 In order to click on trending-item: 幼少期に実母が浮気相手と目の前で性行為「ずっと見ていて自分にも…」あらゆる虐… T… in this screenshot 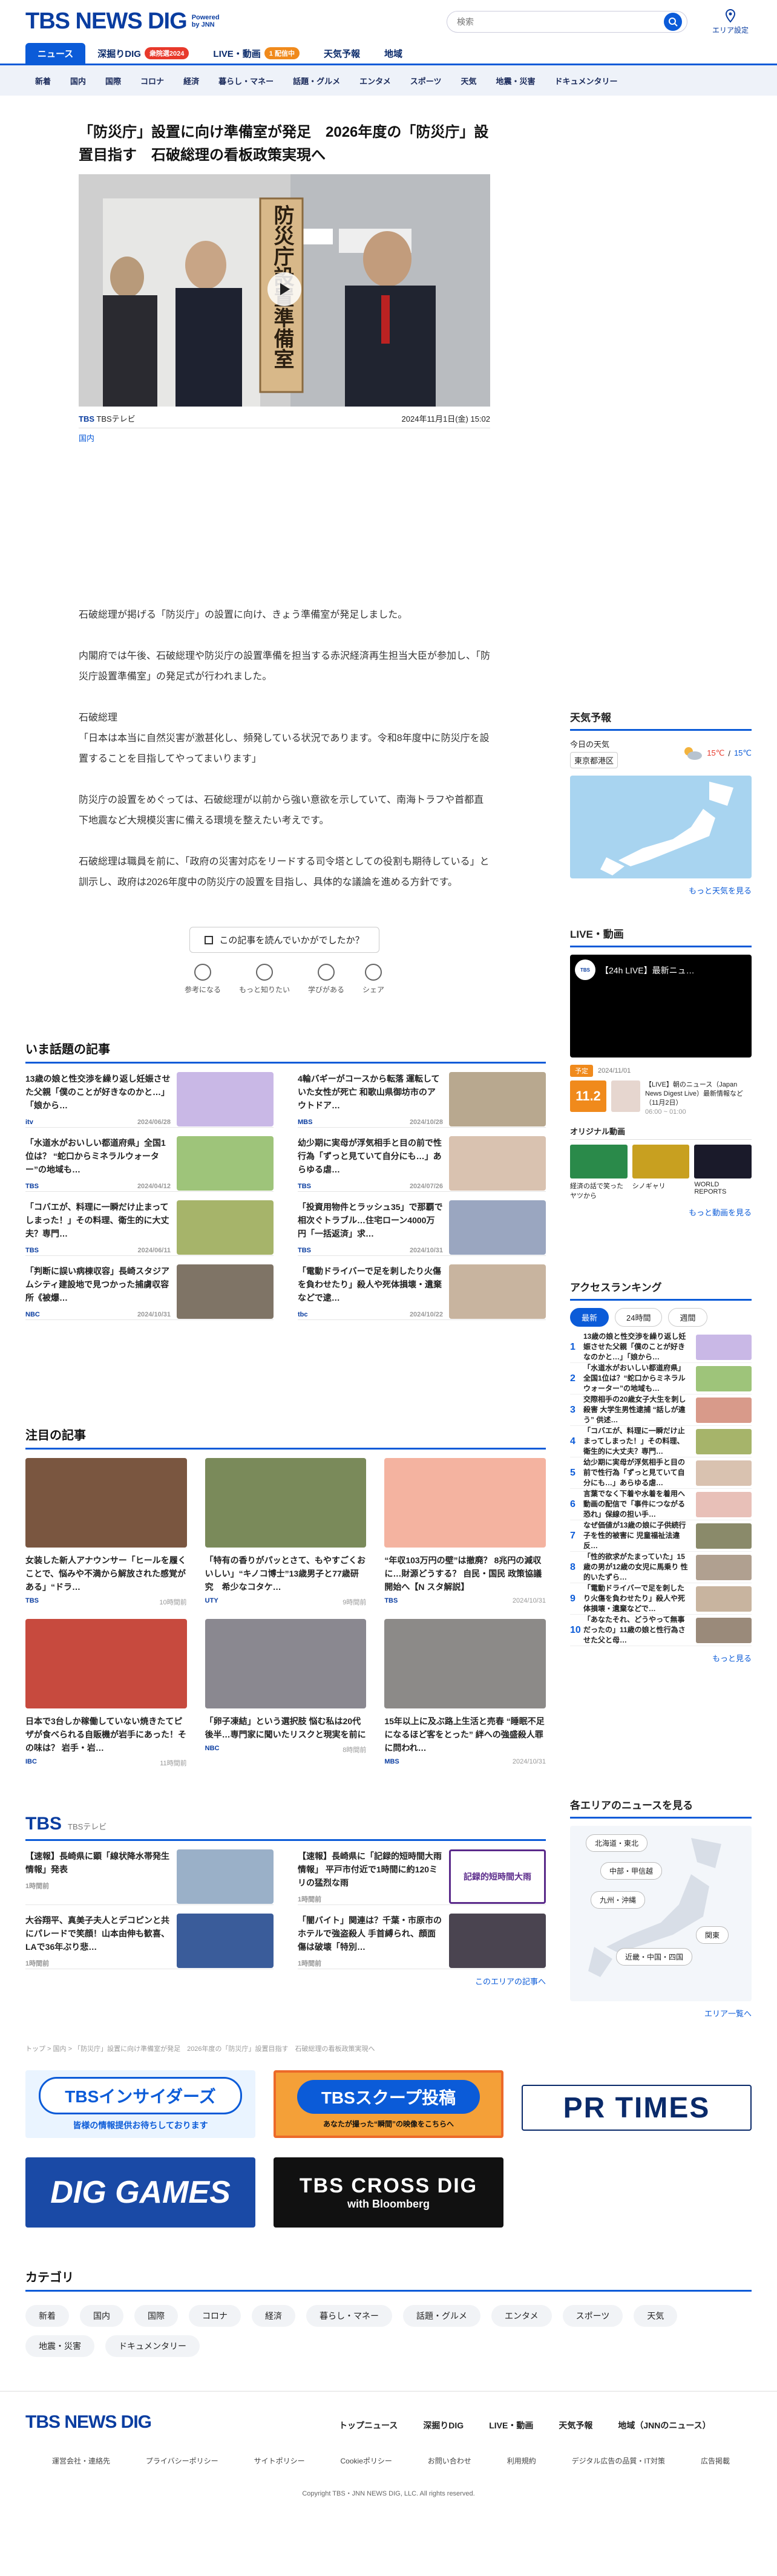, I will do `click(422, 1160)`.